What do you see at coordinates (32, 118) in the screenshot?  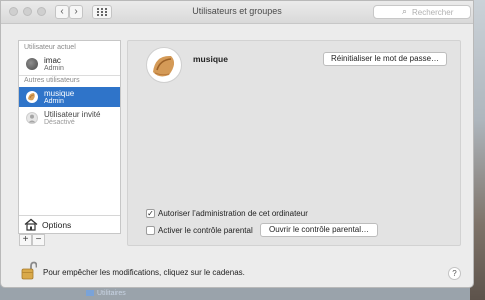 I see `guest-avatar-icon` at bounding box center [32, 118].